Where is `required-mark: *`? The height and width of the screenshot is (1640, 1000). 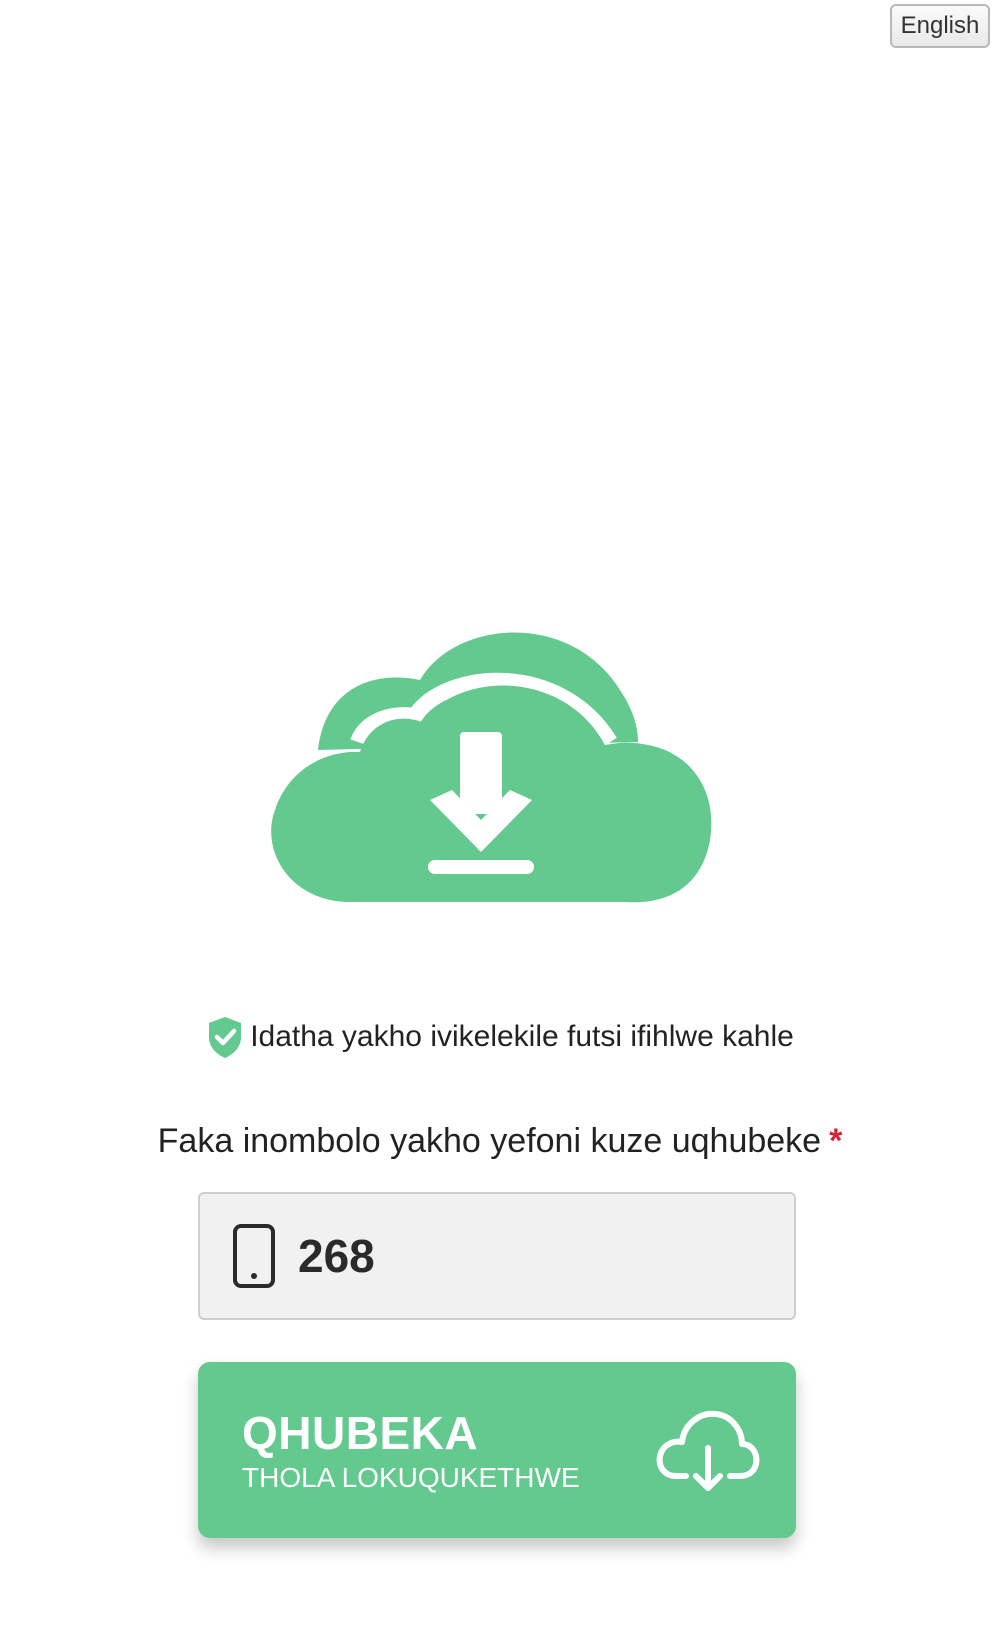
required-mark: * is located at coordinates (836, 1141).